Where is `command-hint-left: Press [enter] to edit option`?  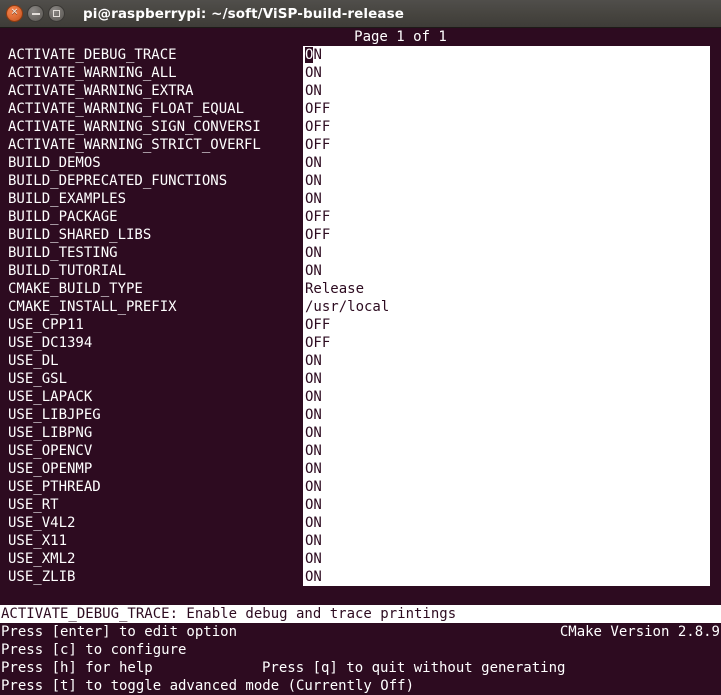 command-hint-left: Press [enter] to edit option is located at coordinates (119, 632).